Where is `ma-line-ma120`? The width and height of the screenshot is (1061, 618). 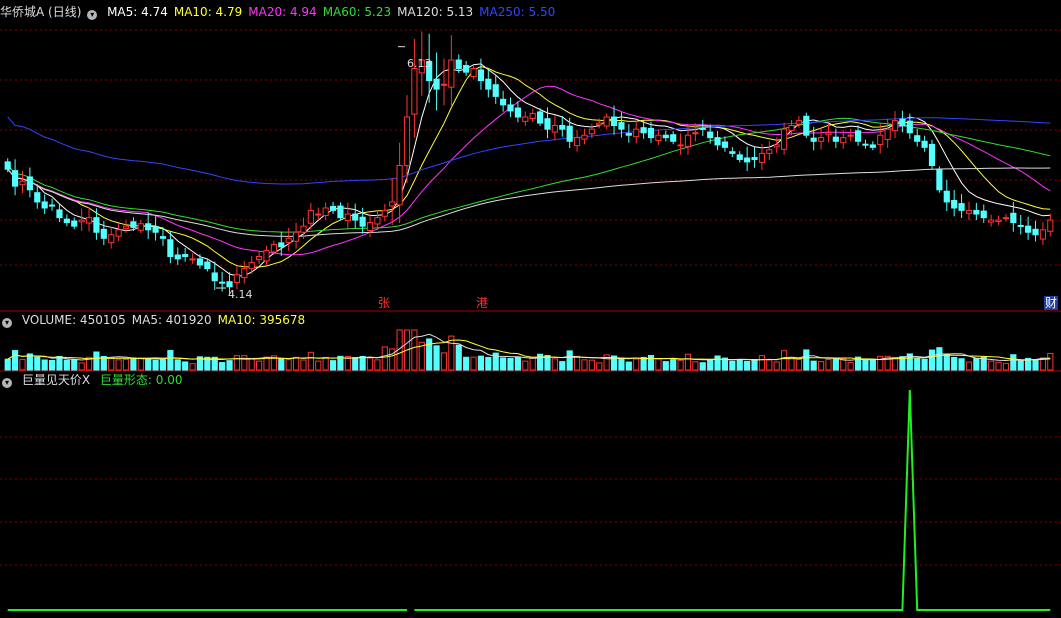 ma-line-ma120 is located at coordinates (529, 202).